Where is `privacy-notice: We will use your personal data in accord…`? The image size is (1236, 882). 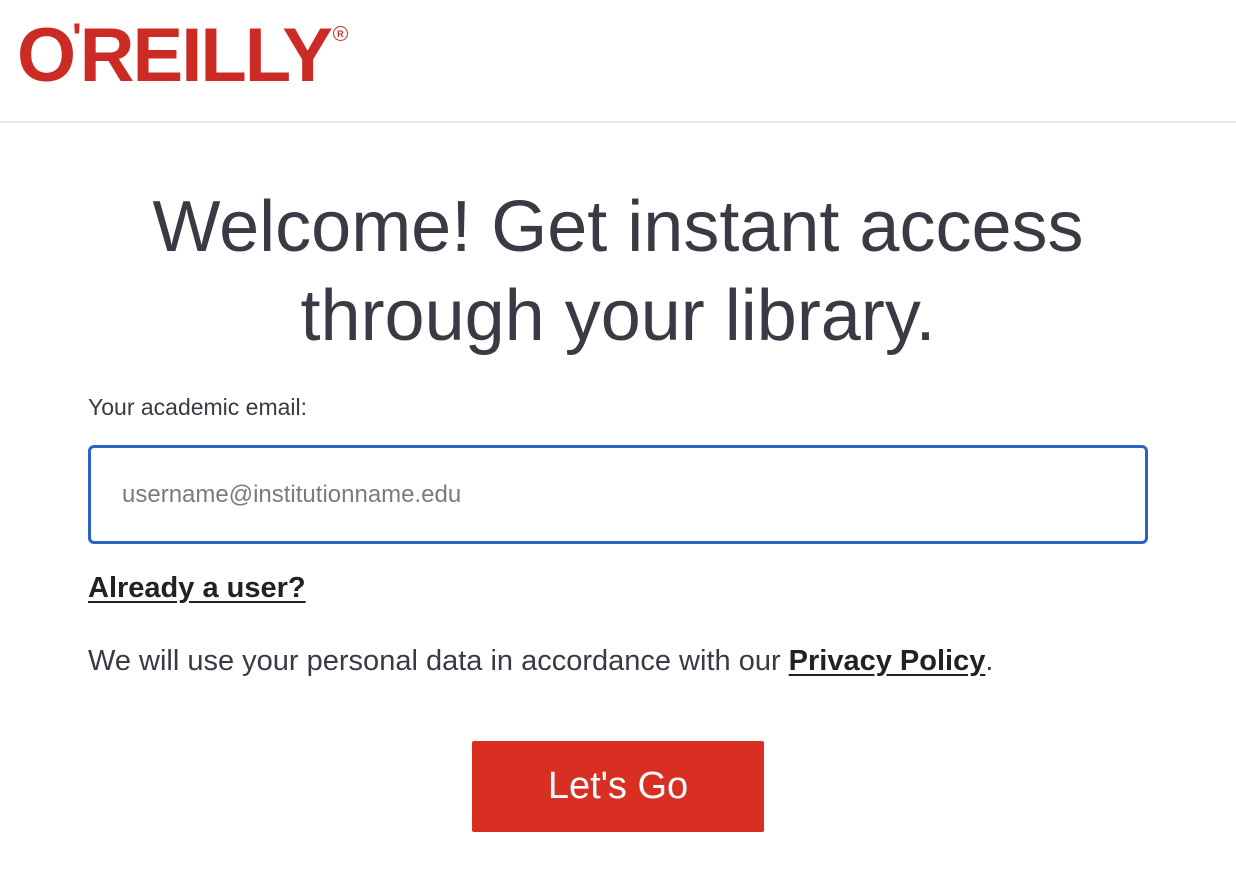
privacy-notice: We will use your personal data in accord… is located at coordinates (540, 661).